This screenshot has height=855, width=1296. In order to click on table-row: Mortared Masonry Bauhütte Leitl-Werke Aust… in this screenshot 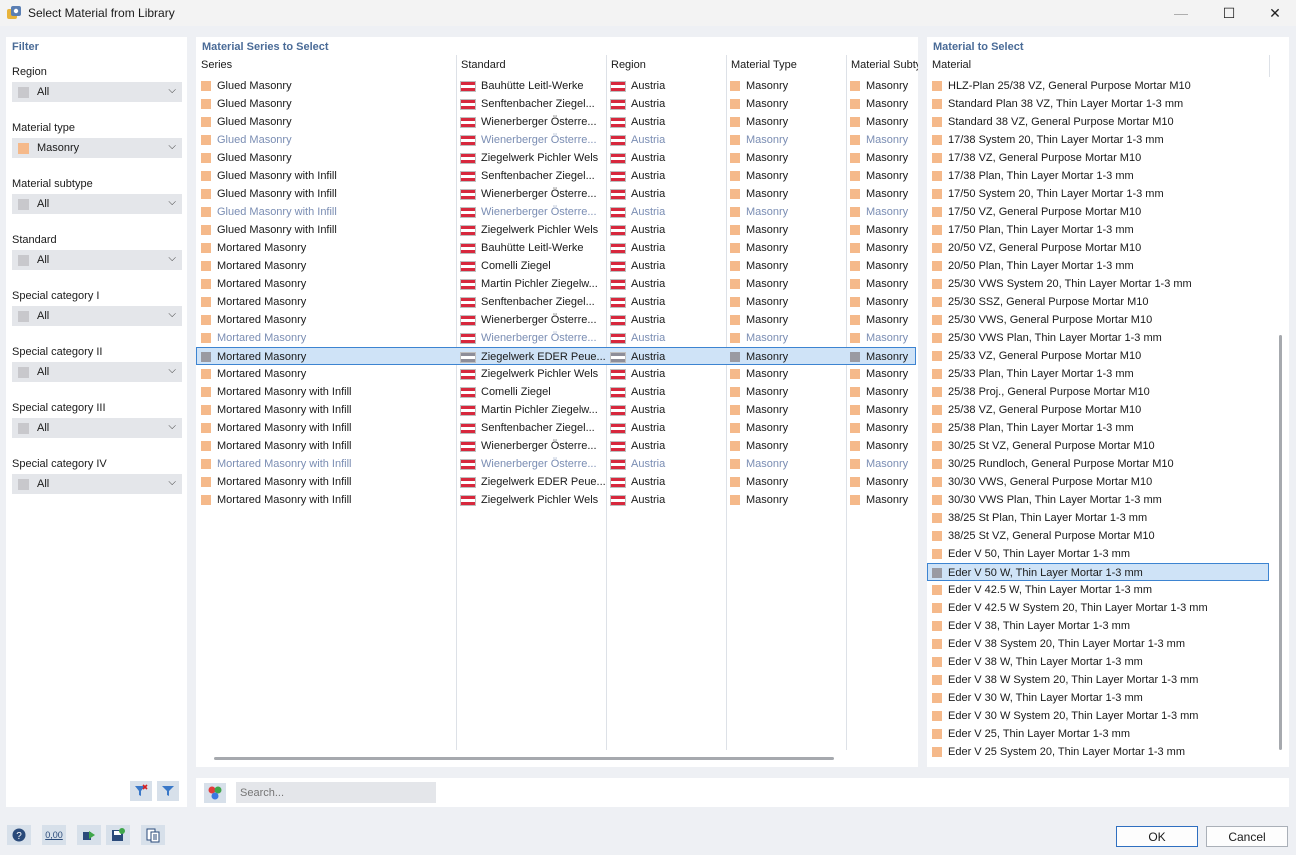, I will do `click(556, 248)`.